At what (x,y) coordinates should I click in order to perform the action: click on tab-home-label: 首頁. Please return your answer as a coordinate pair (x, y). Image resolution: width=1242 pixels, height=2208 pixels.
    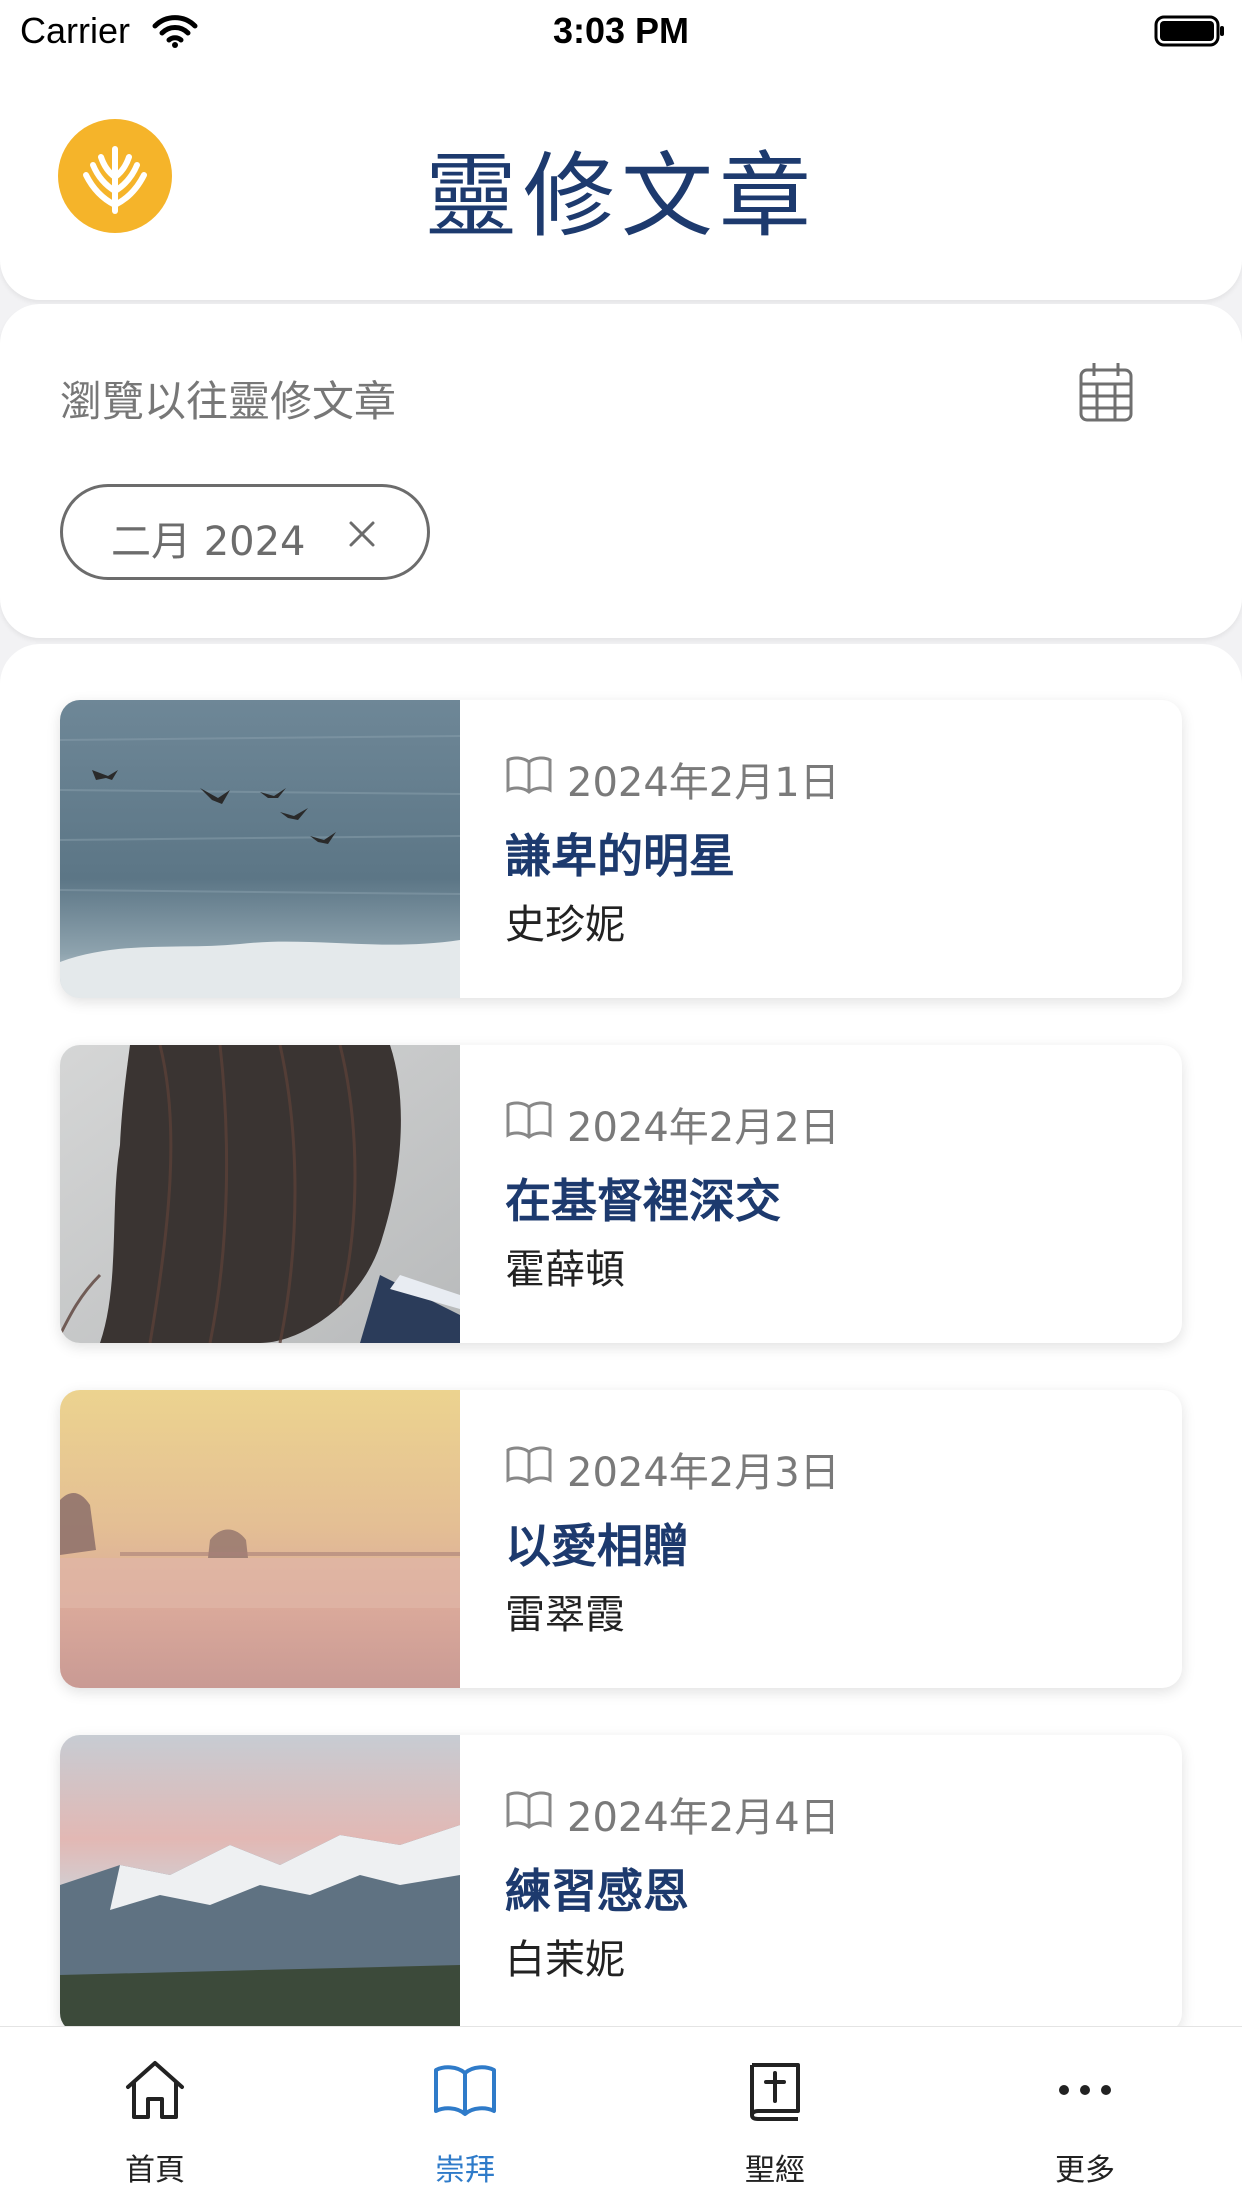
    Looking at the image, I should click on (155, 2170).